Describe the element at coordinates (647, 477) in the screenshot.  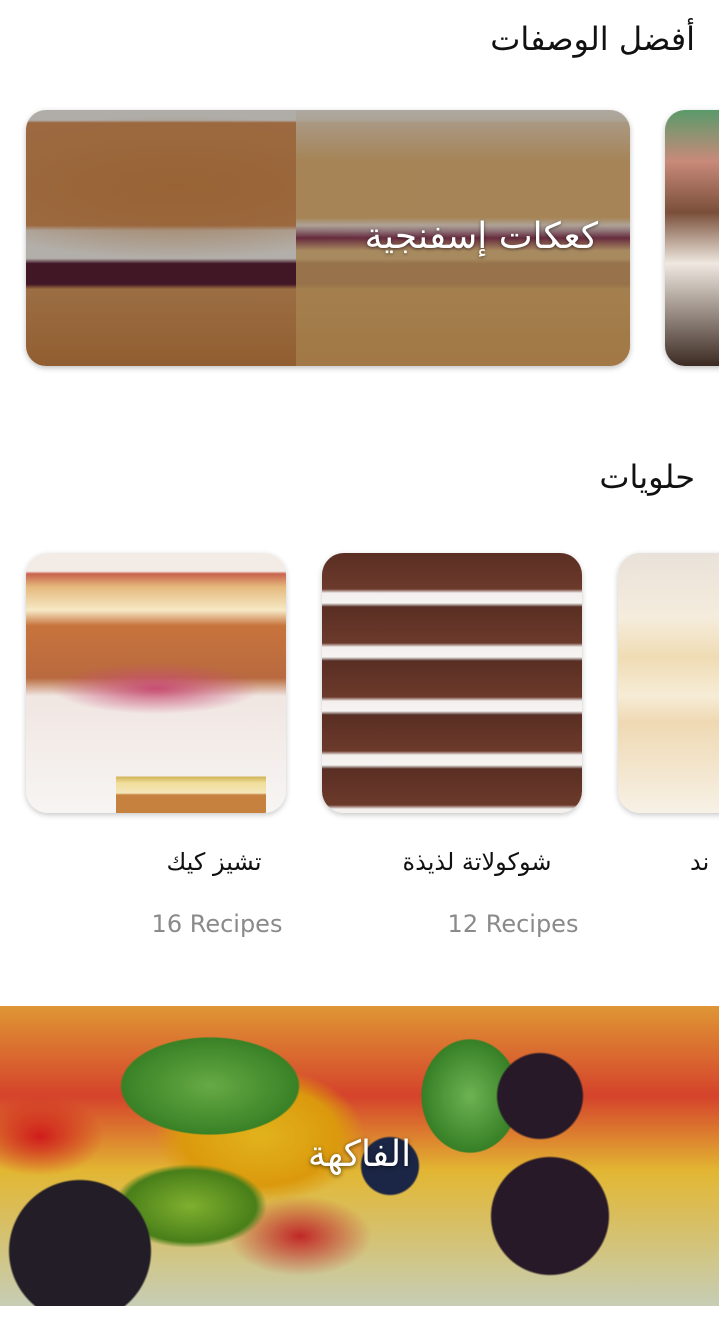
I see `sweets-title: حلويات` at that location.